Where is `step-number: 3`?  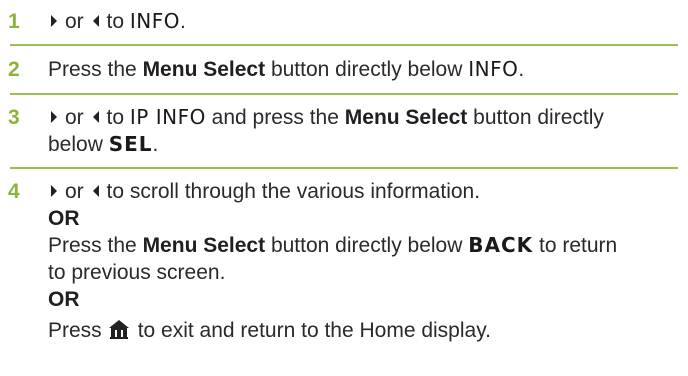 step-number: 3 is located at coordinates (14, 117).